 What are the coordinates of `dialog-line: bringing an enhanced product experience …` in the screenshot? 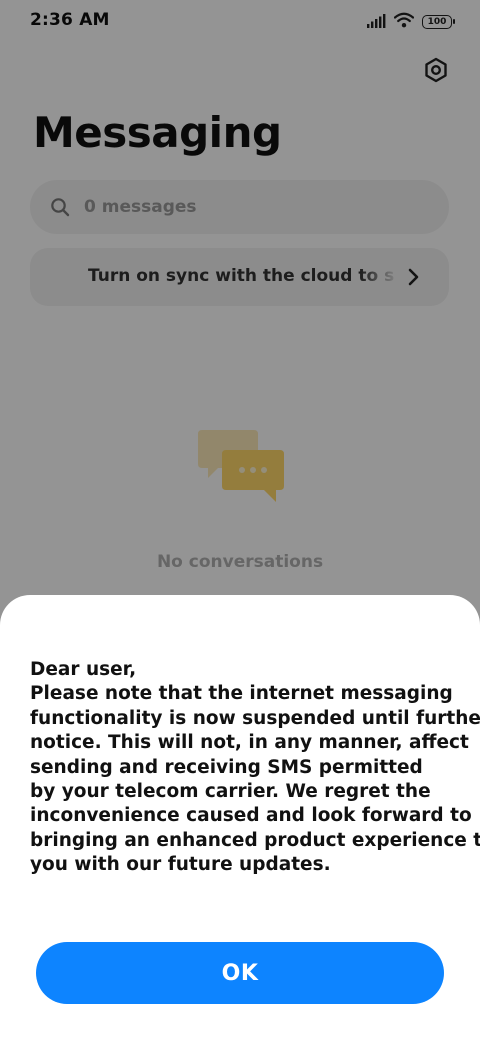 It's located at (255, 840).